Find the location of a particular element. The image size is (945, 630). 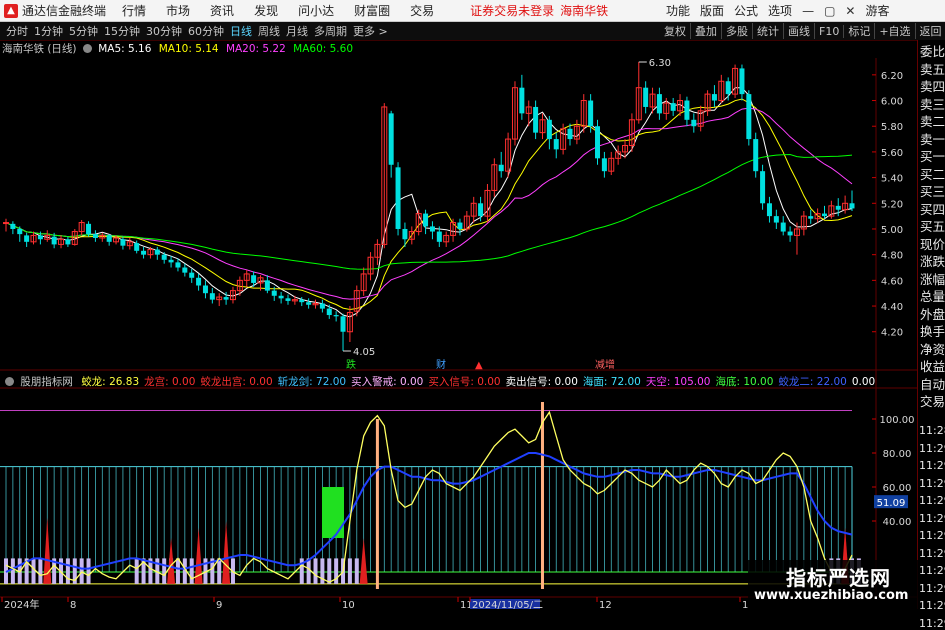

date-label-3: 10 is located at coordinates (348, 604).